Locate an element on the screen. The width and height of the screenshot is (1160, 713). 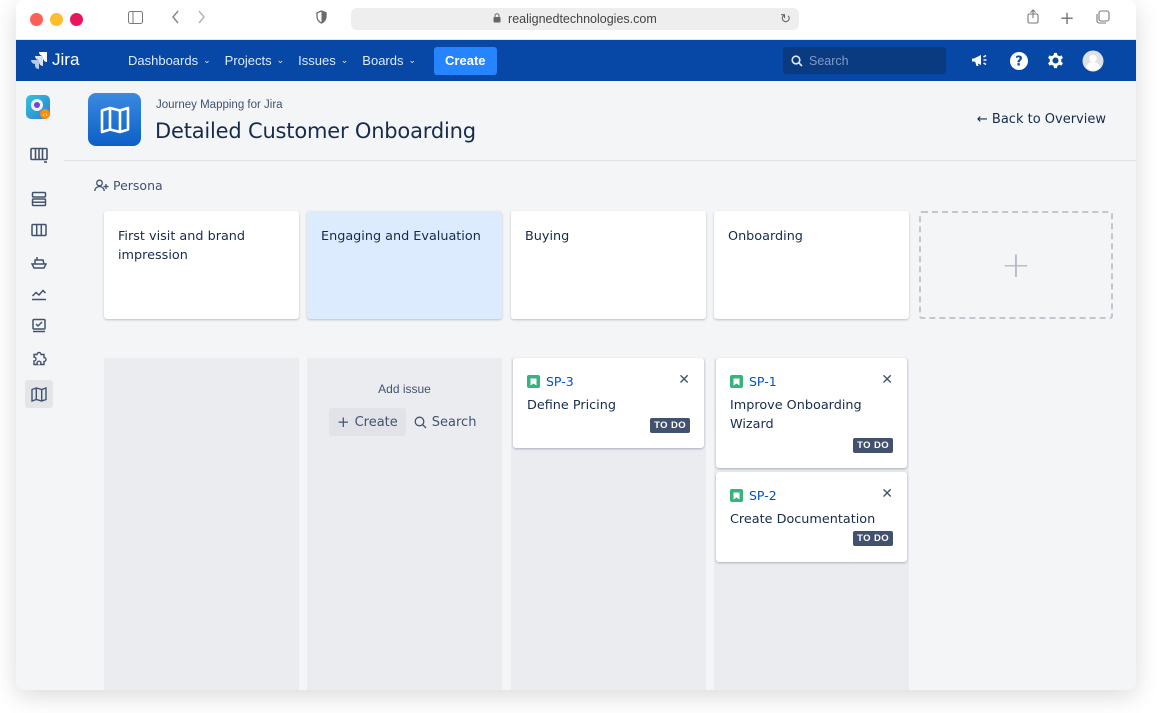
privacy-shield-icon is located at coordinates (321, 19).